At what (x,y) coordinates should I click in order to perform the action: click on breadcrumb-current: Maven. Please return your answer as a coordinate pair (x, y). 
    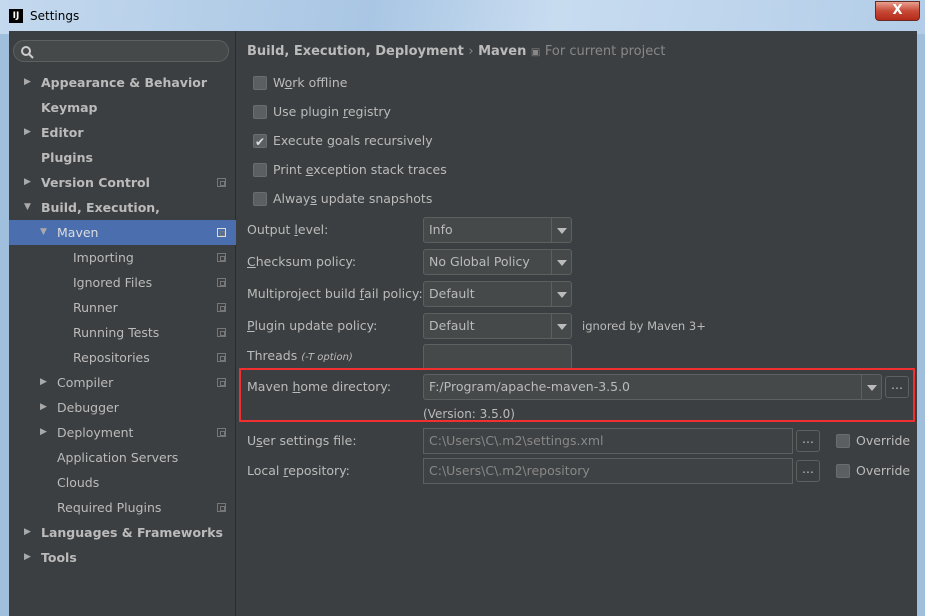
    Looking at the image, I should click on (502, 51).